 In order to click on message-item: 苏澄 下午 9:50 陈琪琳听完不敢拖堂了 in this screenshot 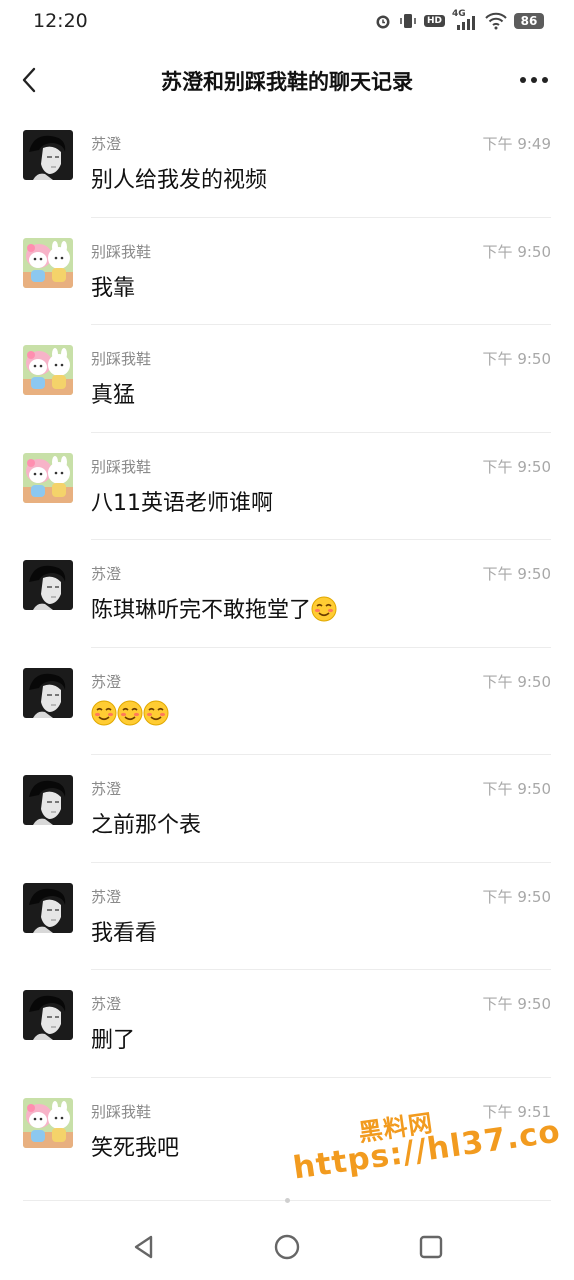, I will do `click(287, 594)`.